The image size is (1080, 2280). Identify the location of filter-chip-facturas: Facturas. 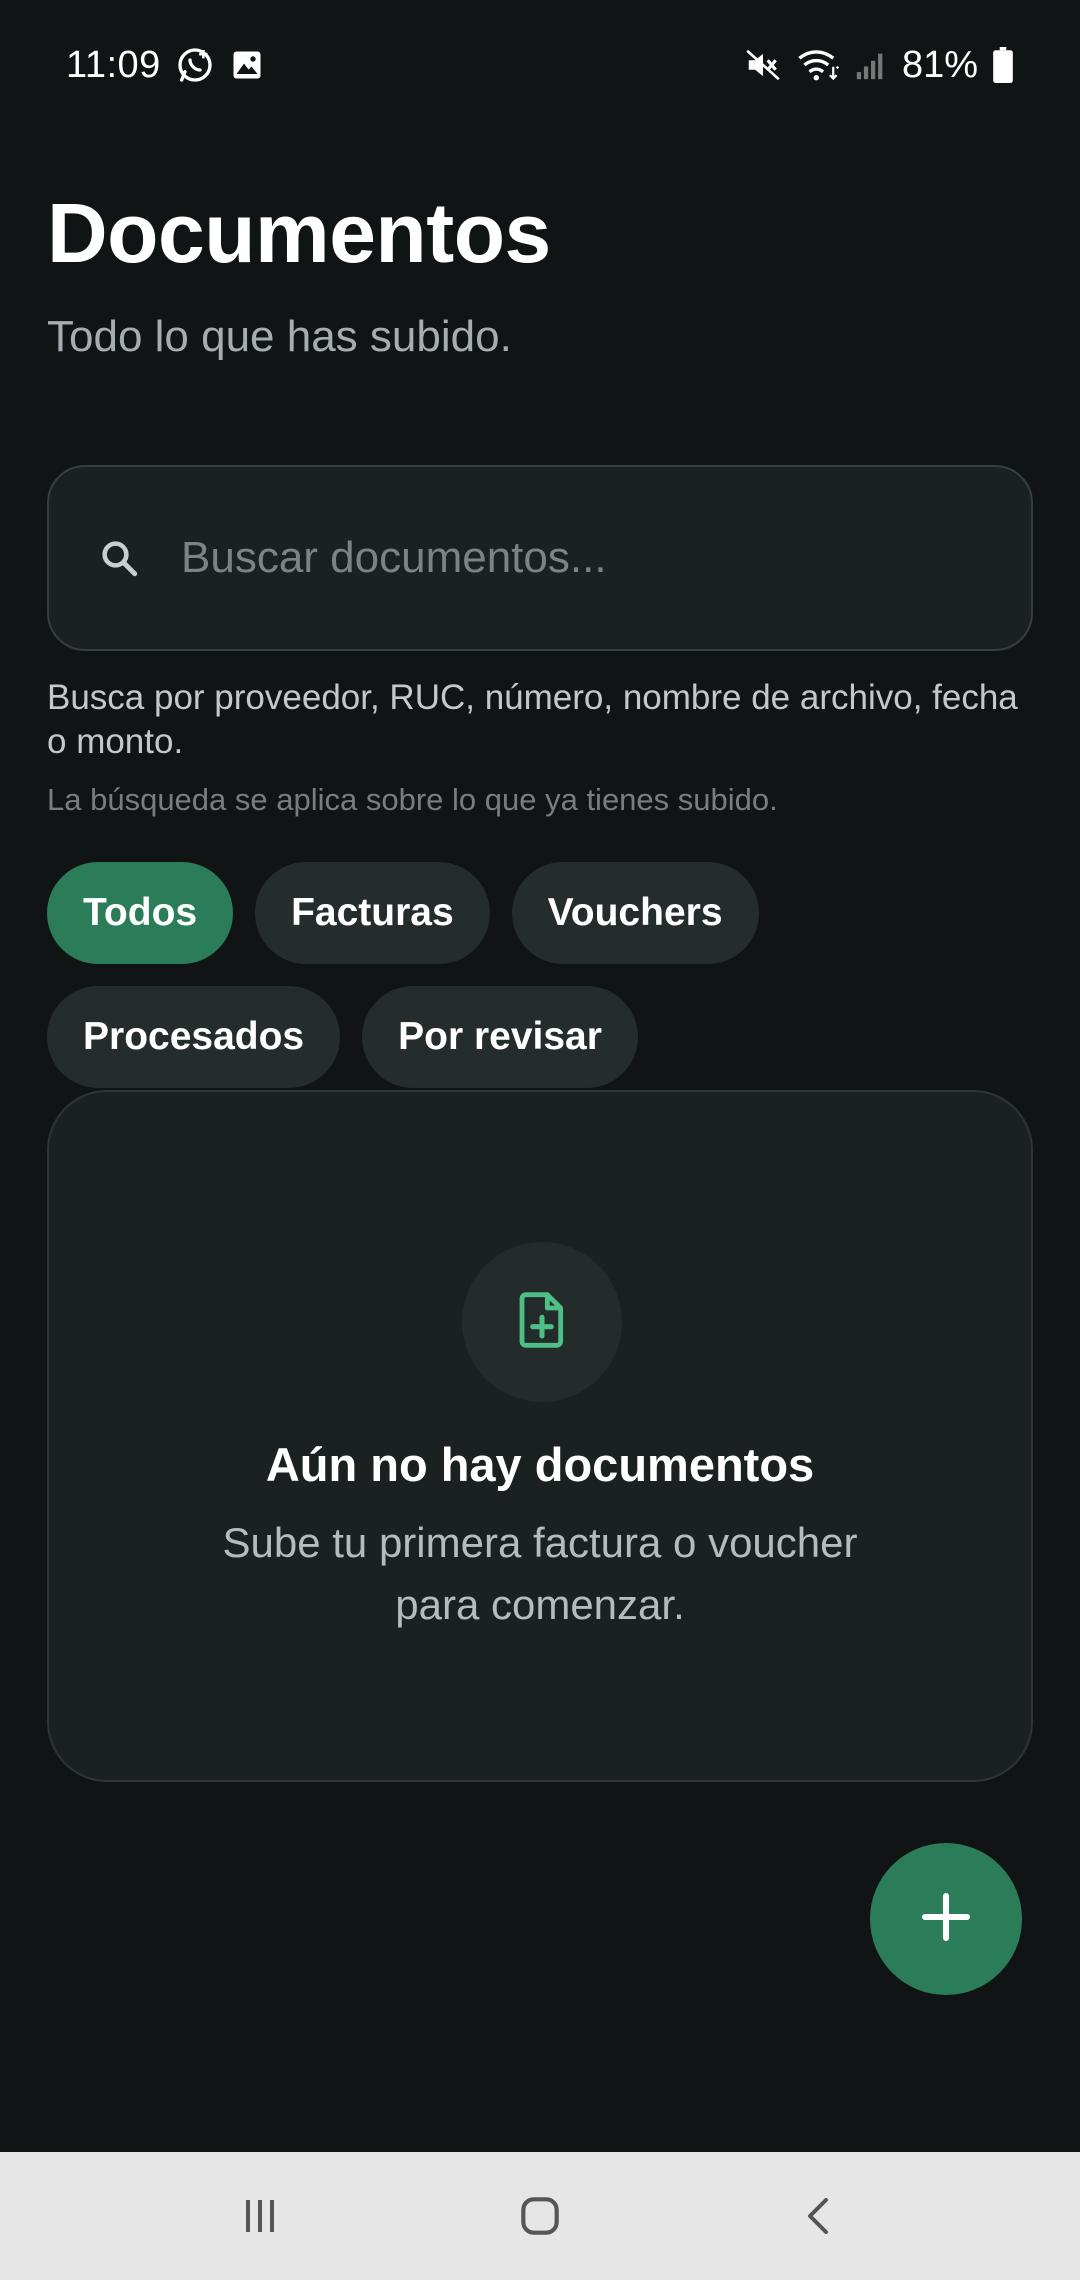
(372, 913).